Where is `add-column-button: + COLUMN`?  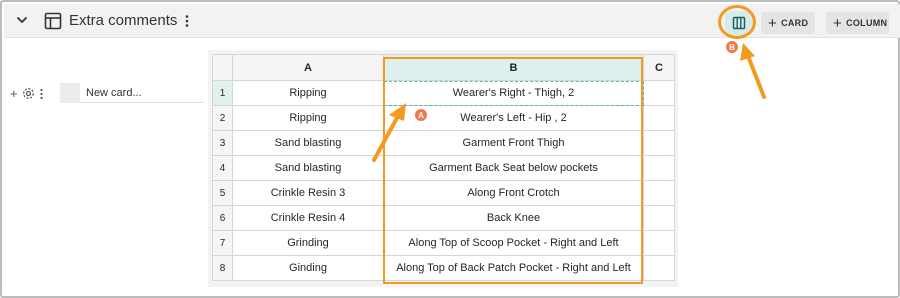 add-column-button: + COLUMN is located at coordinates (857, 23).